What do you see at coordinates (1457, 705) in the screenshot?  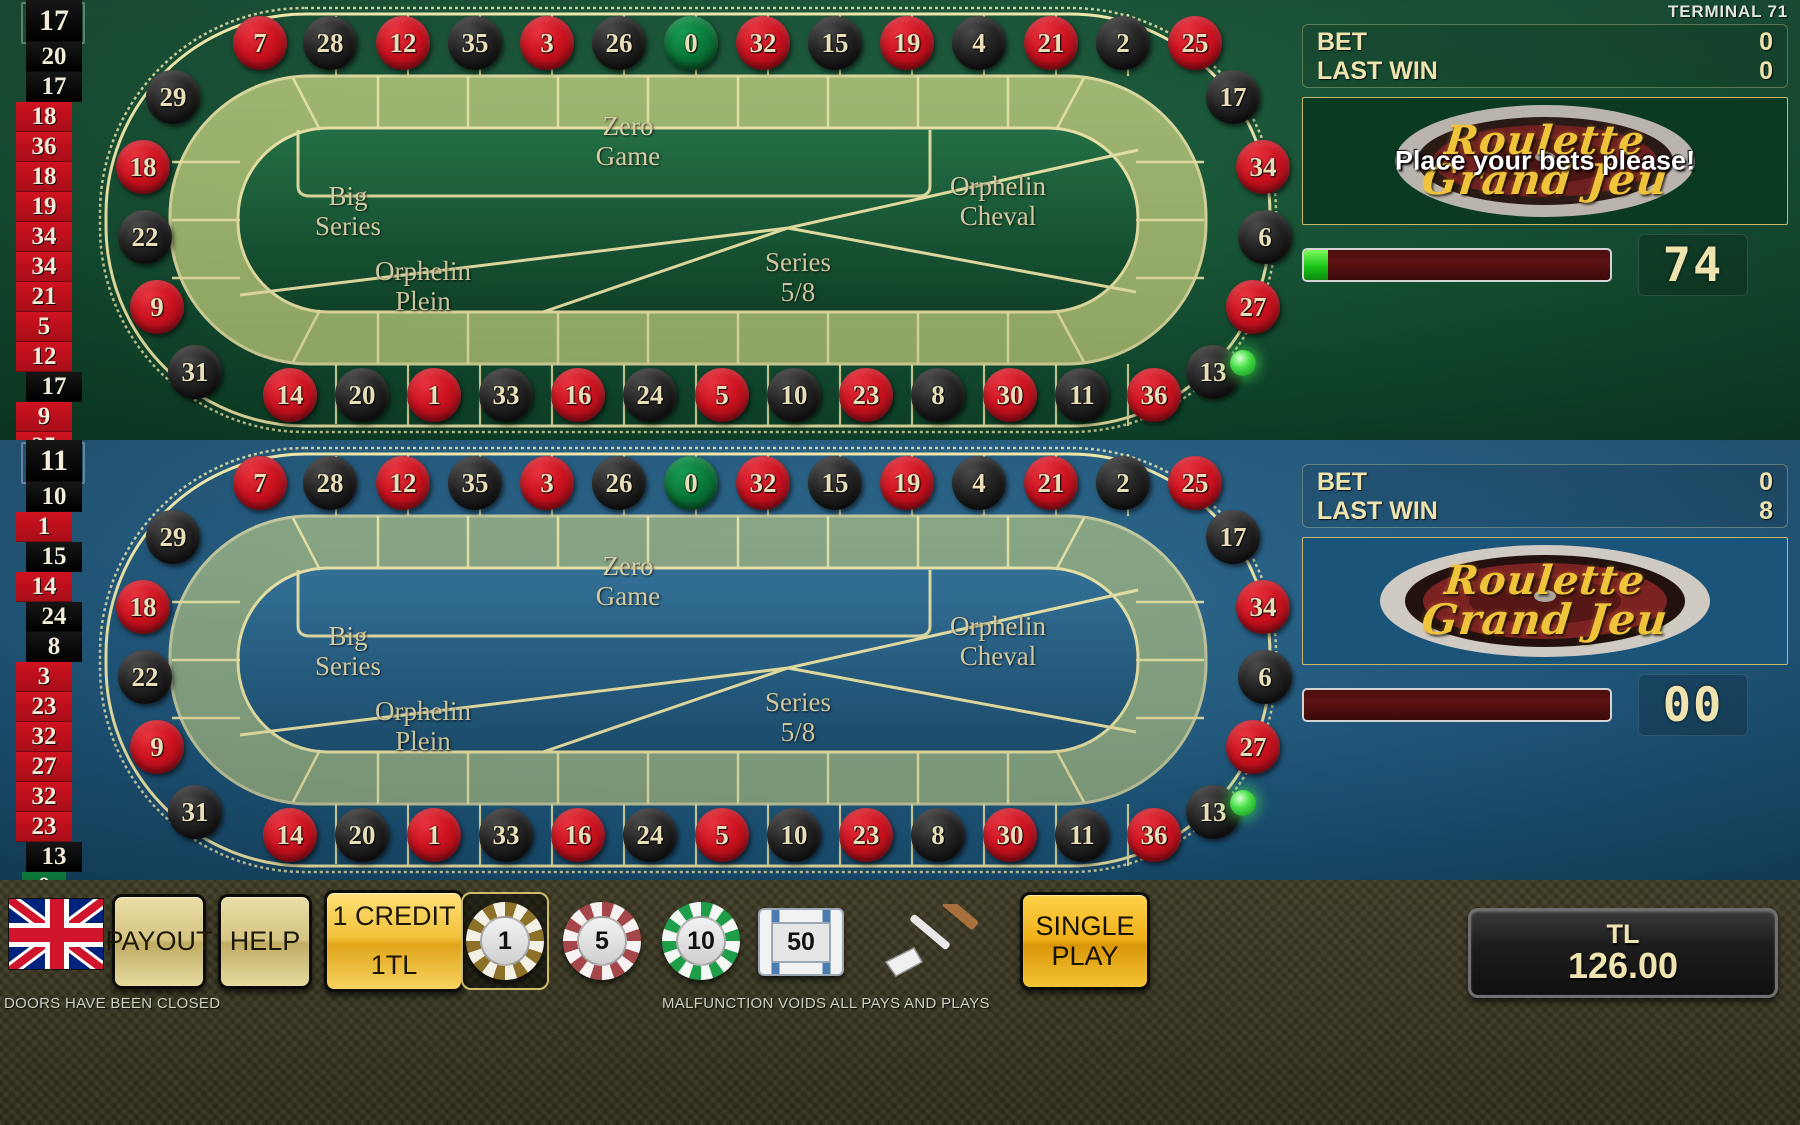 I see `bet-timer-bar-blue` at bounding box center [1457, 705].